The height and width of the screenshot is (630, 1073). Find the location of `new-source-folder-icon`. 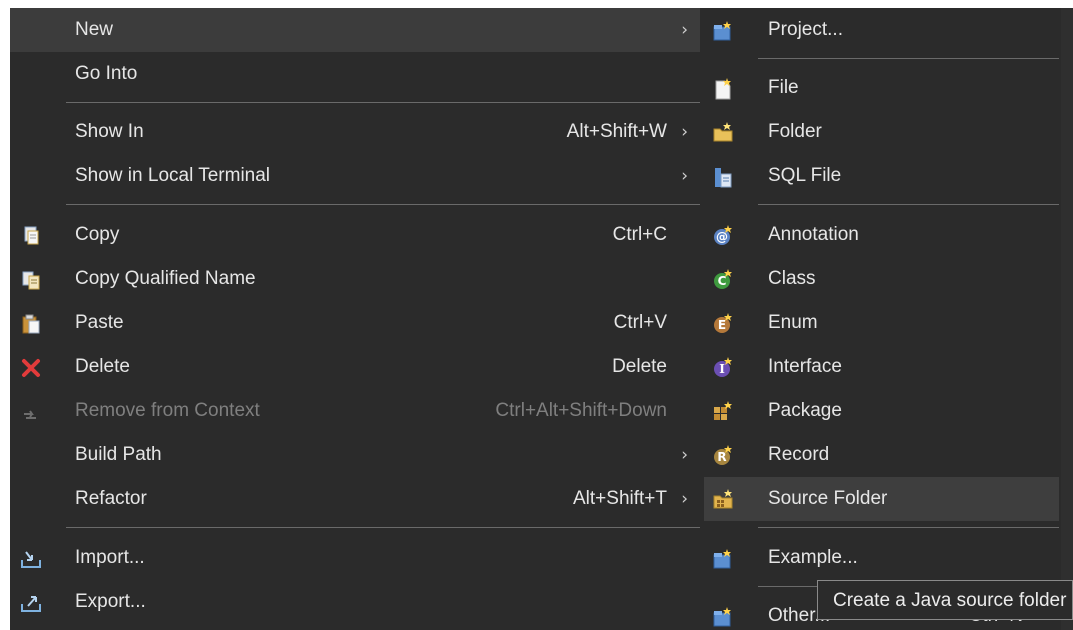

new-source-folder-icon is located at coordinates (723, 499).